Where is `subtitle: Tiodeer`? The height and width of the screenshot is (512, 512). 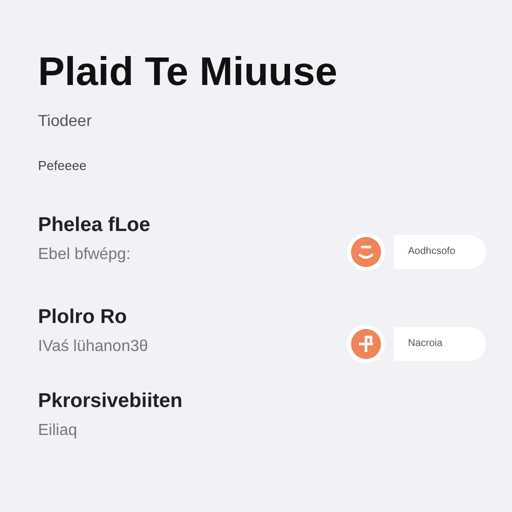
subtitle: Tiodeer is located at coordinates (65, 122).